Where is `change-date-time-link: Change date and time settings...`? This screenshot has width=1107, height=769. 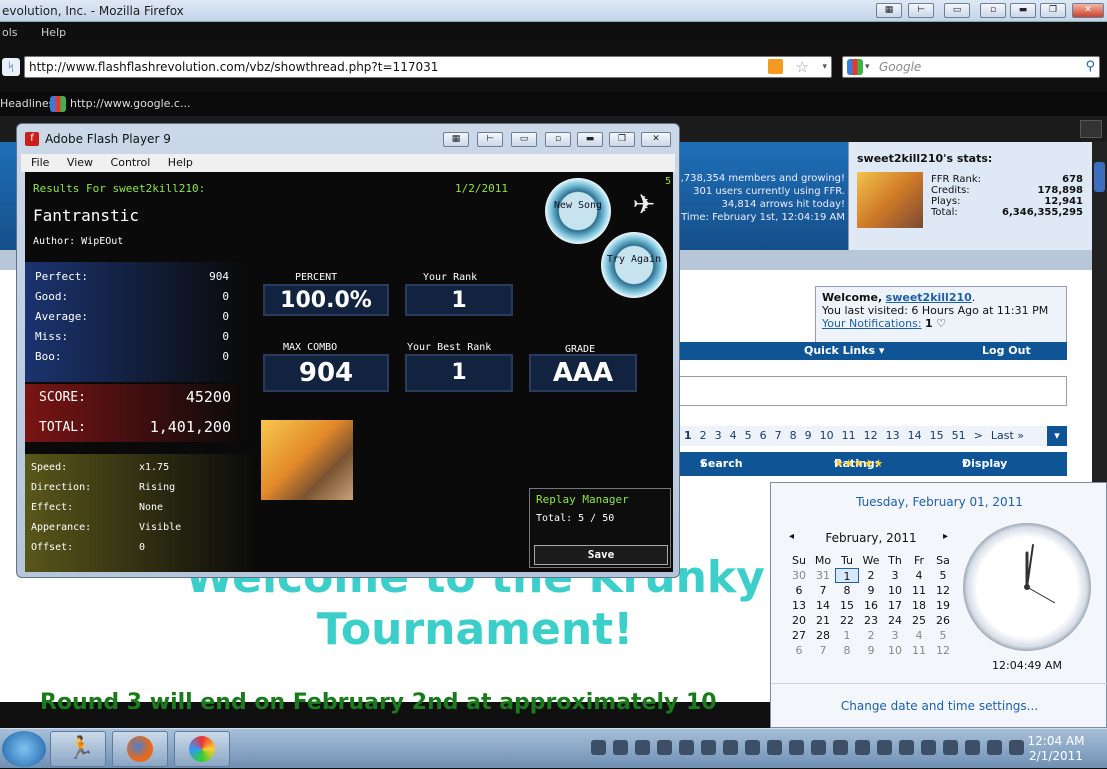
change-date-time-link: Change date and time settings... is located at coordinates (939, 706).